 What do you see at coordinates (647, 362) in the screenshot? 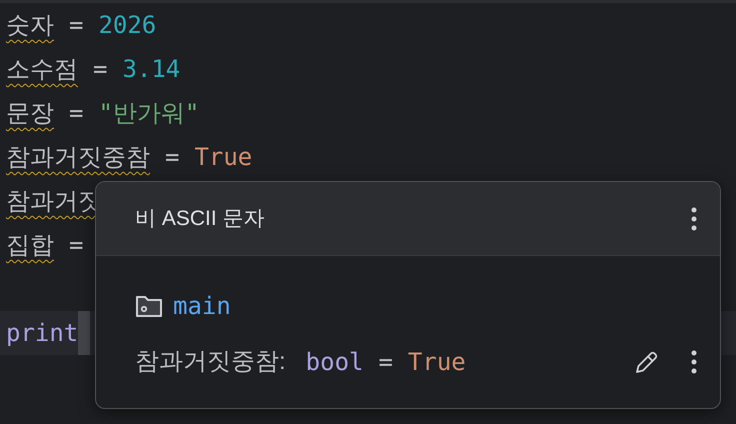
I see `pencil-icon` at bounding box center [647, 362].